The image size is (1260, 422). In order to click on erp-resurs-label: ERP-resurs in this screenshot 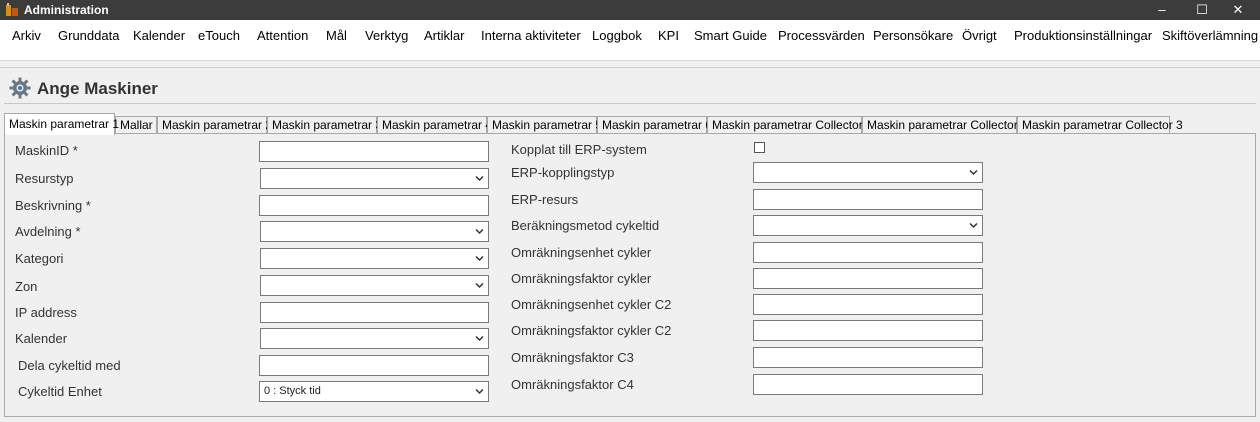, I will do `click(545, 199)`.